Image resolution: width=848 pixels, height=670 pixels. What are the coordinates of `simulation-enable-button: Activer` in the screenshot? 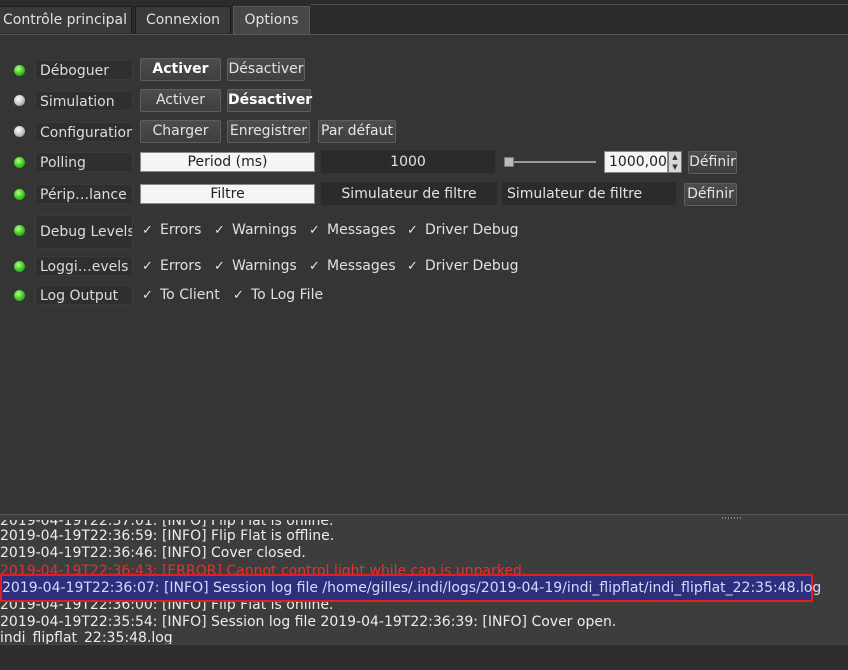 It's located at (180, 100).